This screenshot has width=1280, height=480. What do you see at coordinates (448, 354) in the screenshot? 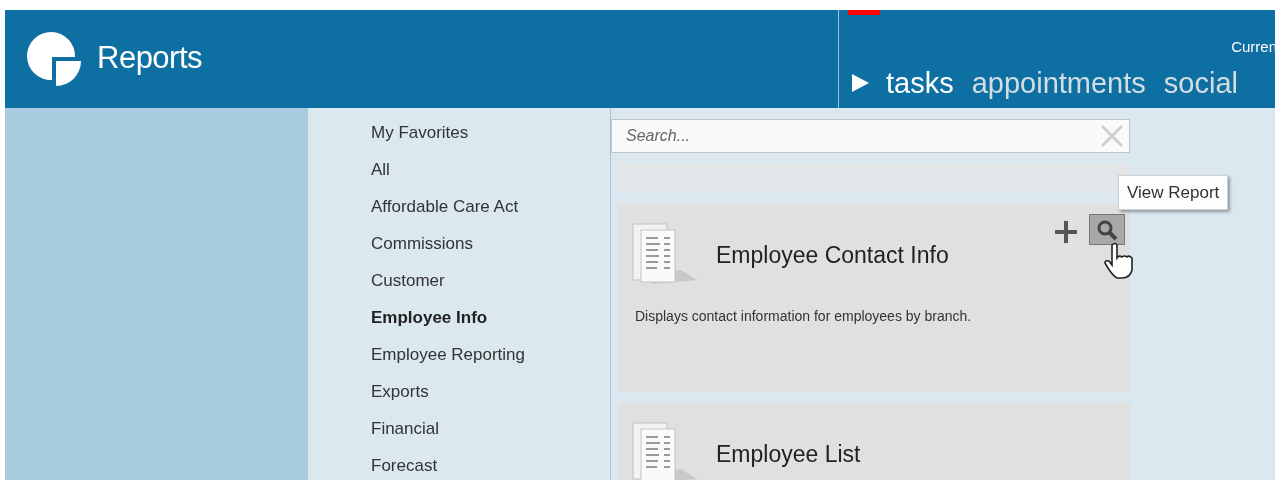
I see `category-link: Employee Reporting` at bounding box center [448, 354].